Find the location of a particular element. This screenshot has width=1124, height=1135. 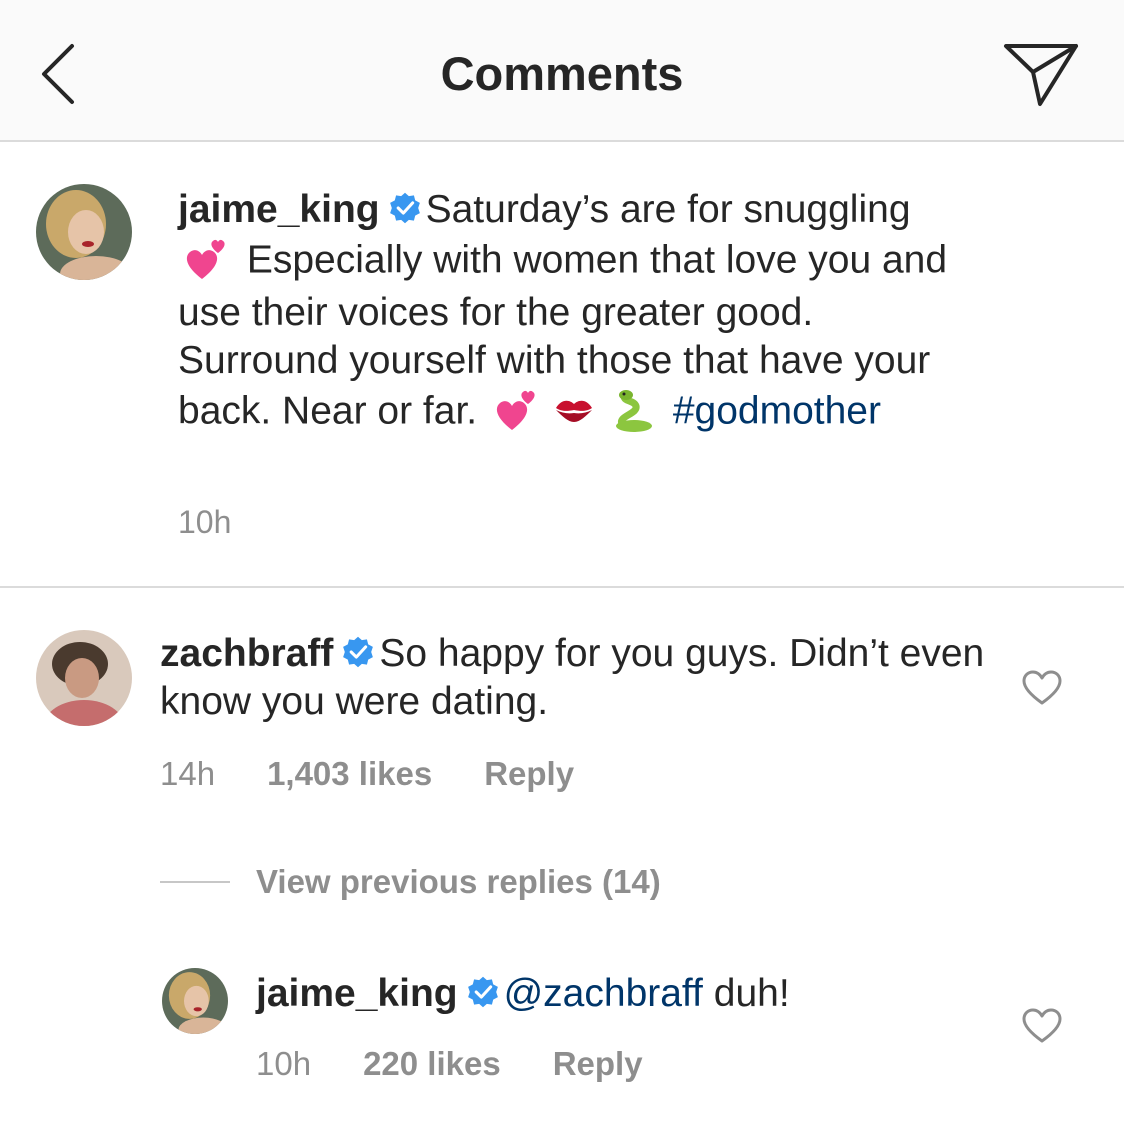

comment-username: zachbraff is located at coordinates (246, 653).